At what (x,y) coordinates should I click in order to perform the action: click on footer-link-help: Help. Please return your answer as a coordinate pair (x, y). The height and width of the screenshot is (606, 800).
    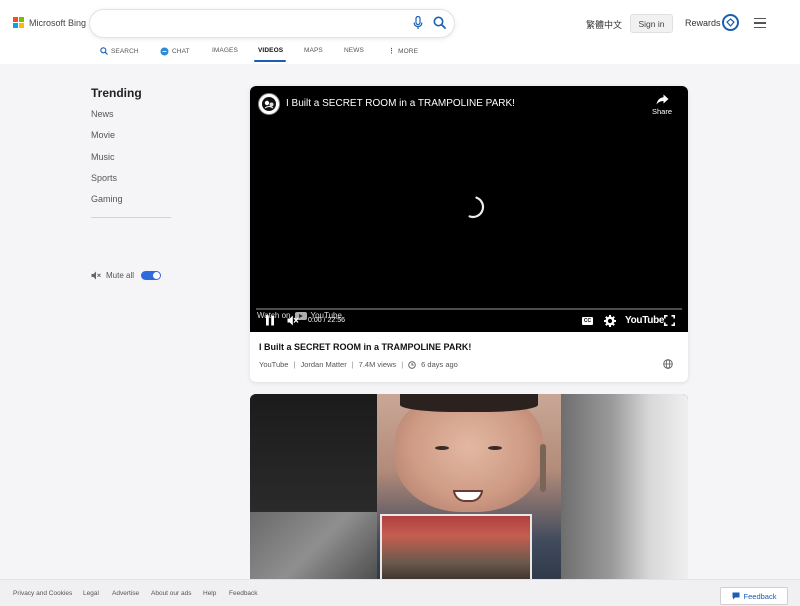
    Looking at the image, I should click on (209, 593).